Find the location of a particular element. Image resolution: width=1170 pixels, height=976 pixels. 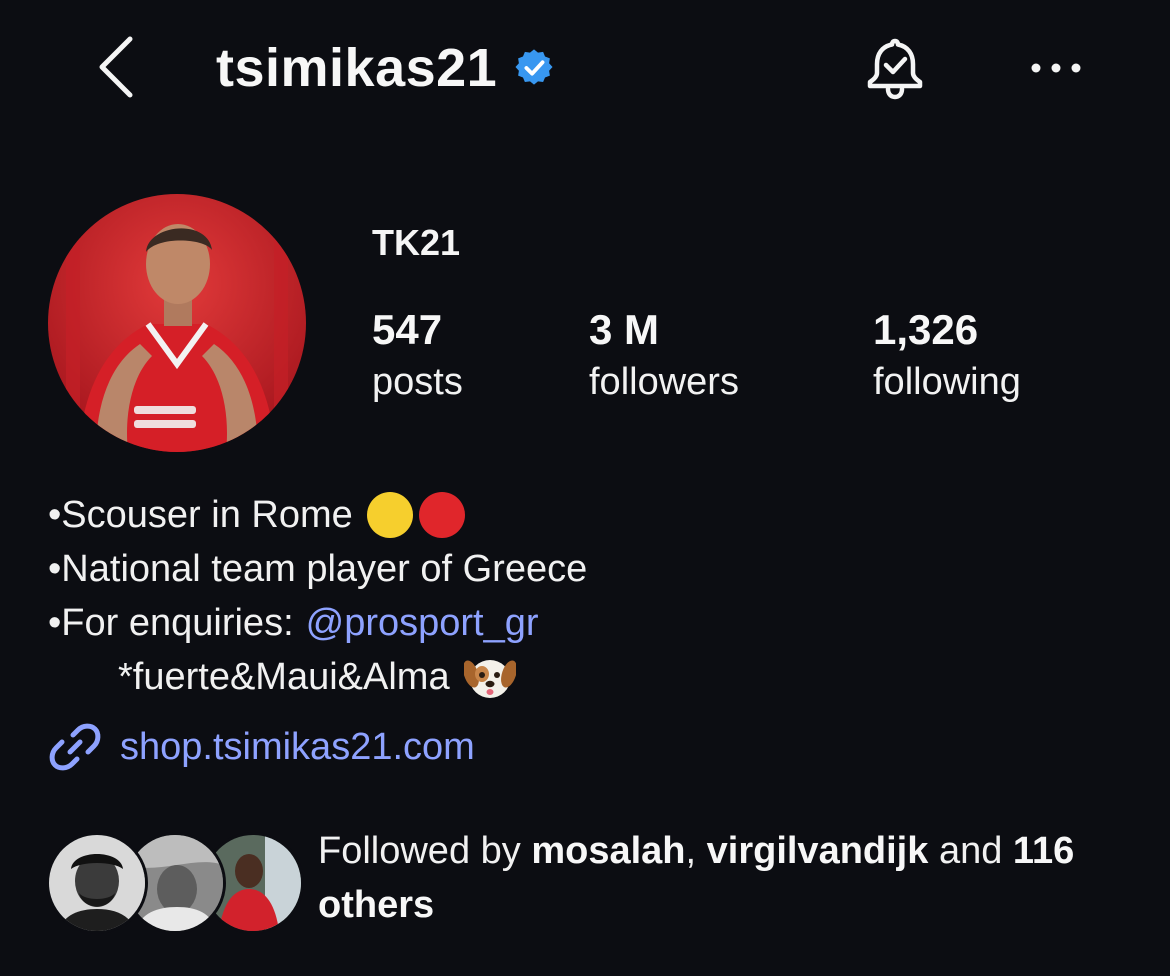

followers-label: followers is located at coordinates (664, 382).